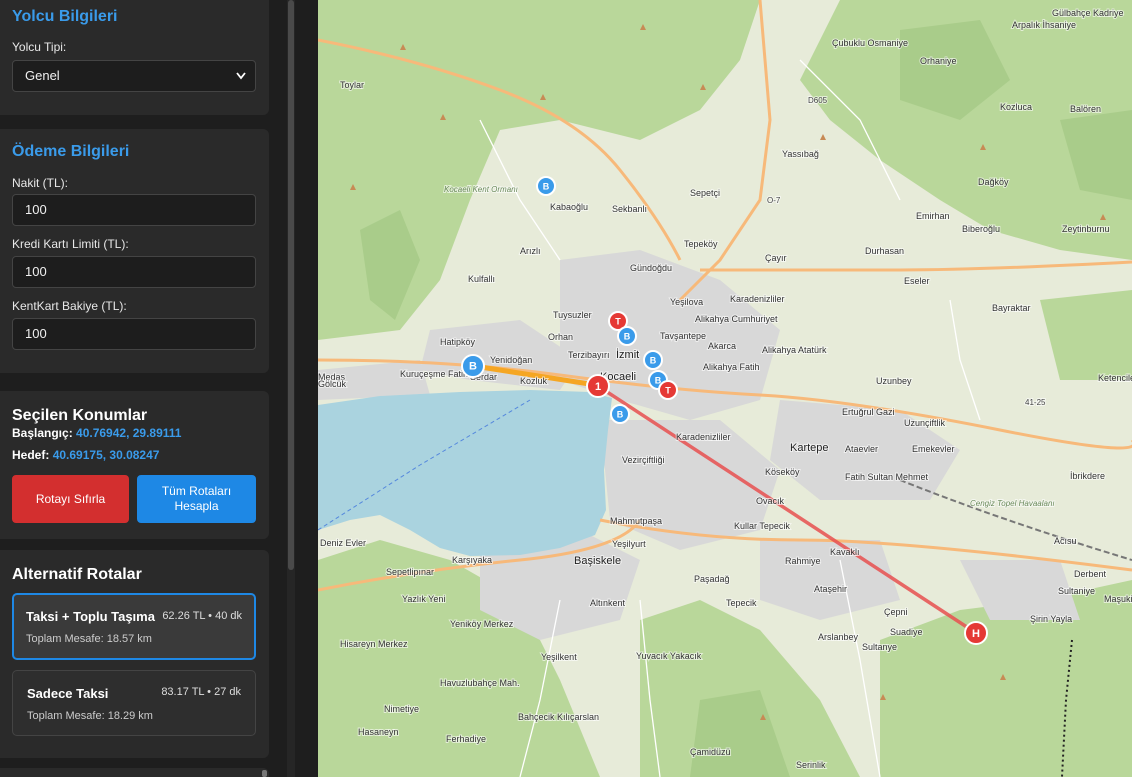  What do you see at coordinates (472, 560) in the screenshot?
I see `place-label: Karşıyaka` at bounding box center [472, 560].